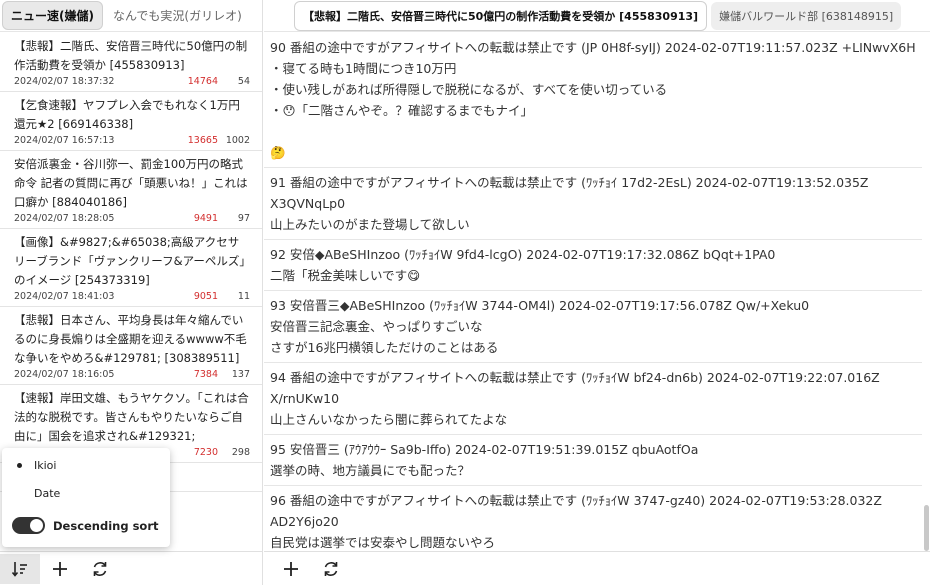 The width and height of the screenshot is (930, 585). Describe the element at coordinates (177, 15) in the screenshot. I see `tab-board-2: なんでも実況(ガリレオ)` at that location.